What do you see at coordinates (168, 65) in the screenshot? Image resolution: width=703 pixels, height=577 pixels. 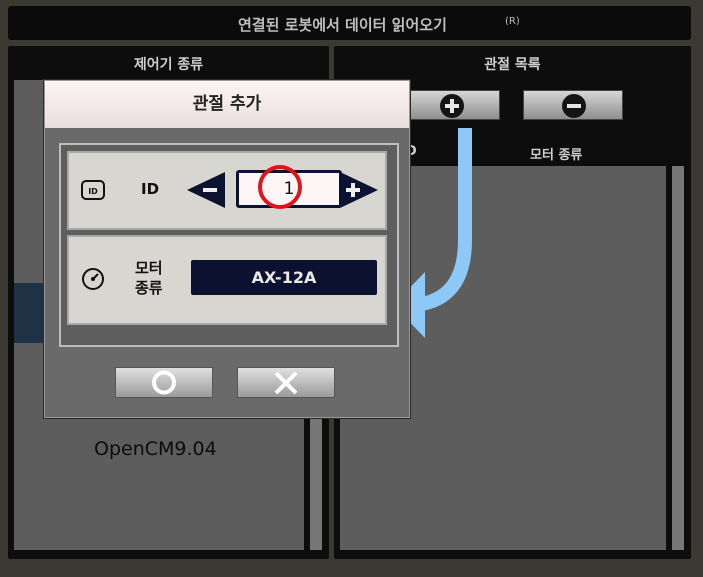 I see `controller-panel-header: 제어기 종류` at bounding box center [168, 65].